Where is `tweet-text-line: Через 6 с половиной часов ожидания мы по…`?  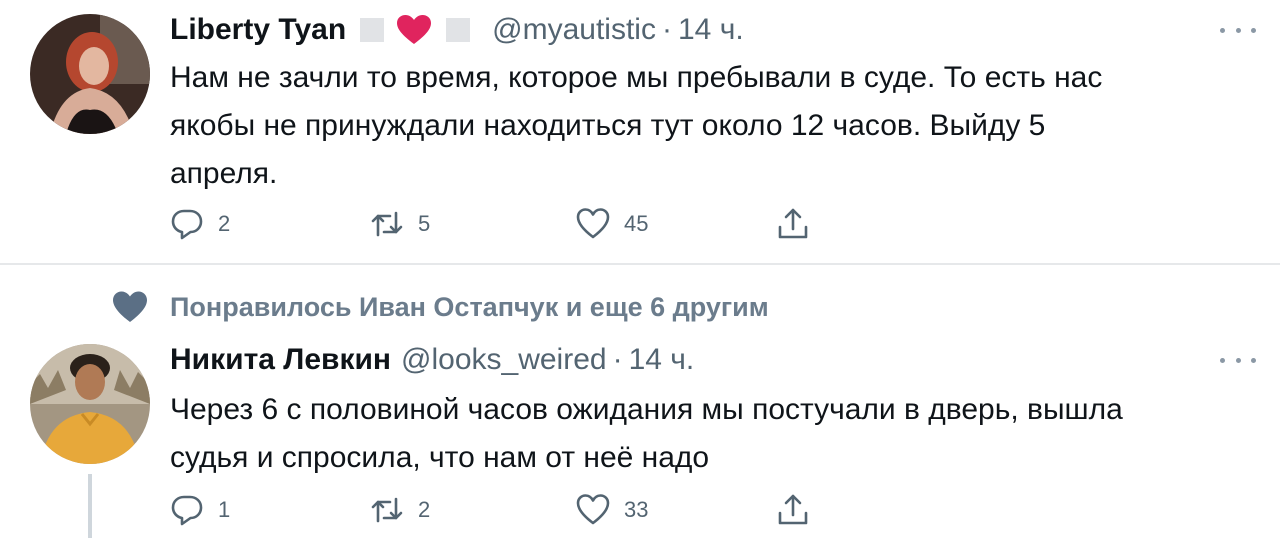
tweet-text-line: Через 6 с половиной часов ожидания мы по… is located at coordinates (646, 409).